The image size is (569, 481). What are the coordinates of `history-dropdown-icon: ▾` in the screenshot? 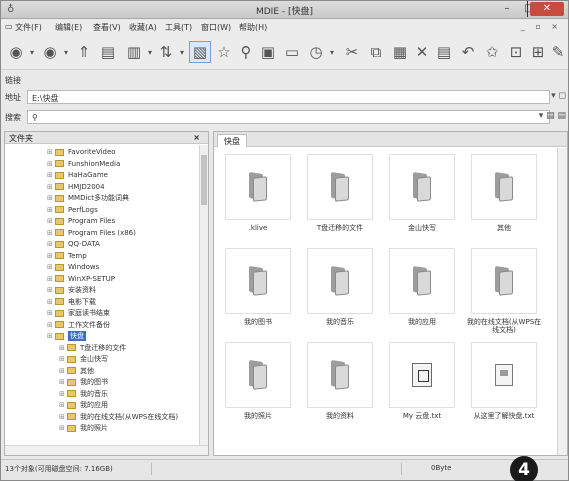 It's located at (332, 52).